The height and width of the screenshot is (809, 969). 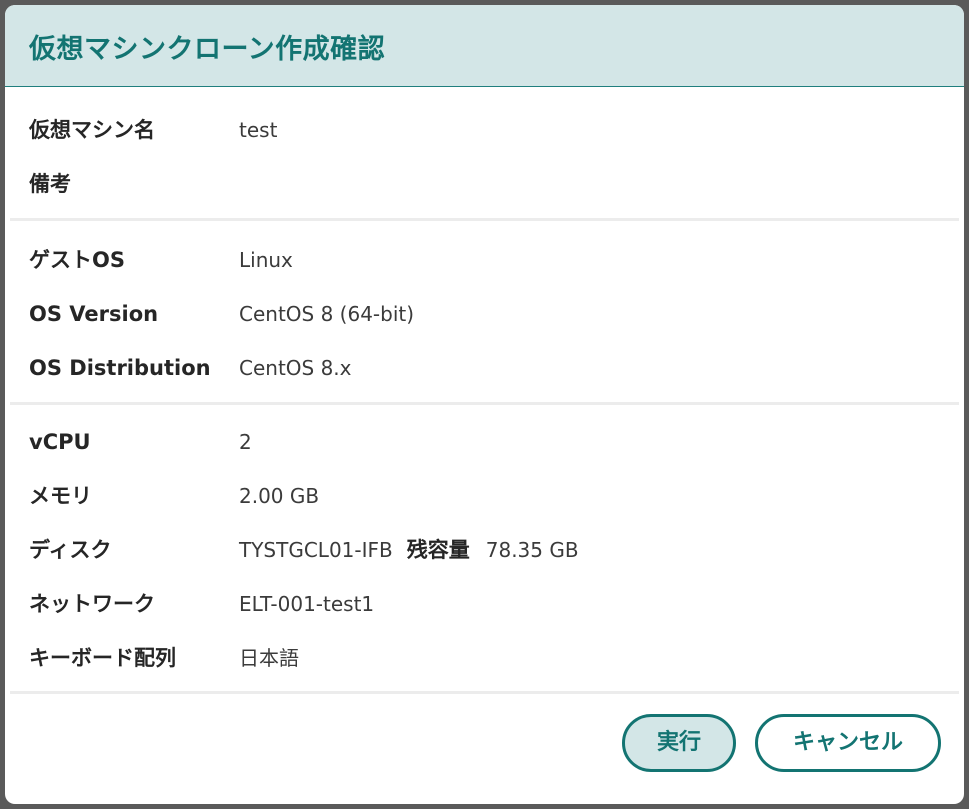 What do you see at coordinates (484, 368) in the screenshot?
I see `row-os-distribution: OS Distribution CentOS 8.x` at bounding box center [484, 368].